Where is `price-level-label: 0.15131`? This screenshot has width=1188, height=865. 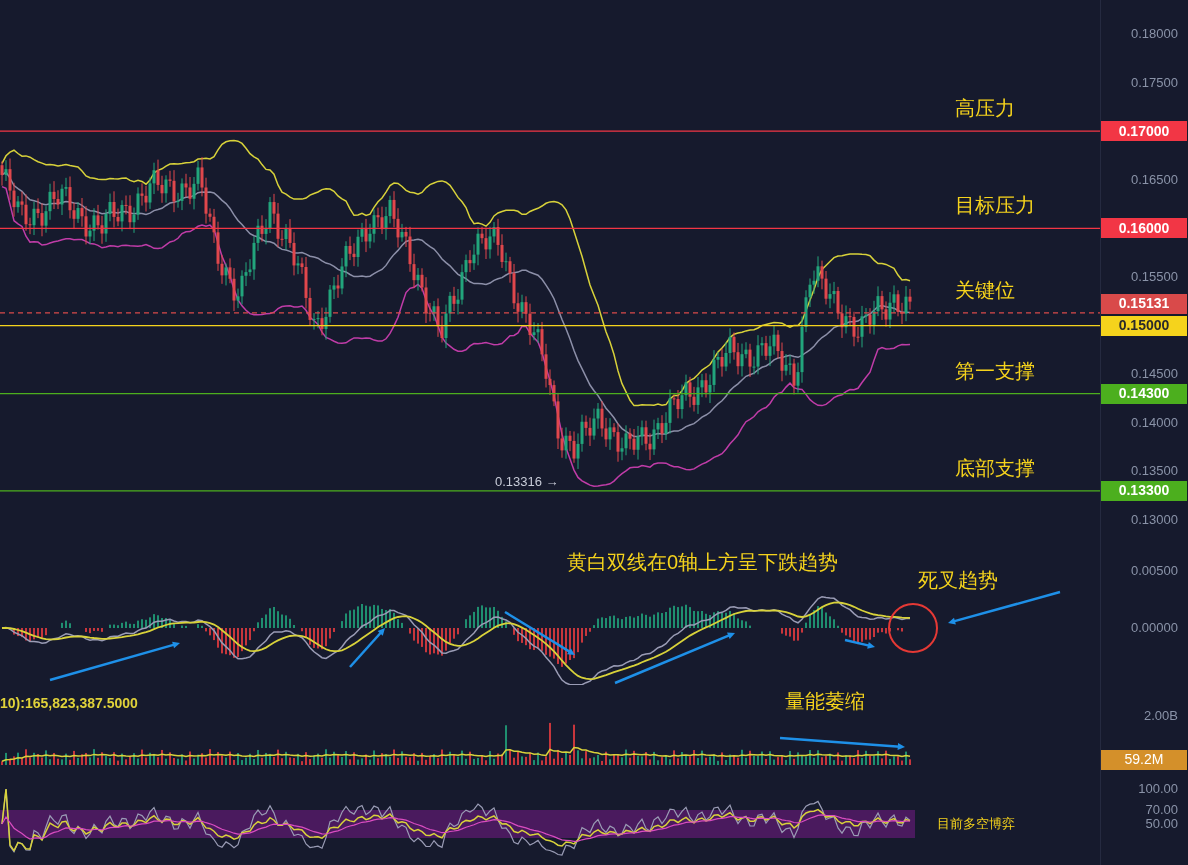
price-level-label: 0.15131 is located at coordinates (1144, 303).